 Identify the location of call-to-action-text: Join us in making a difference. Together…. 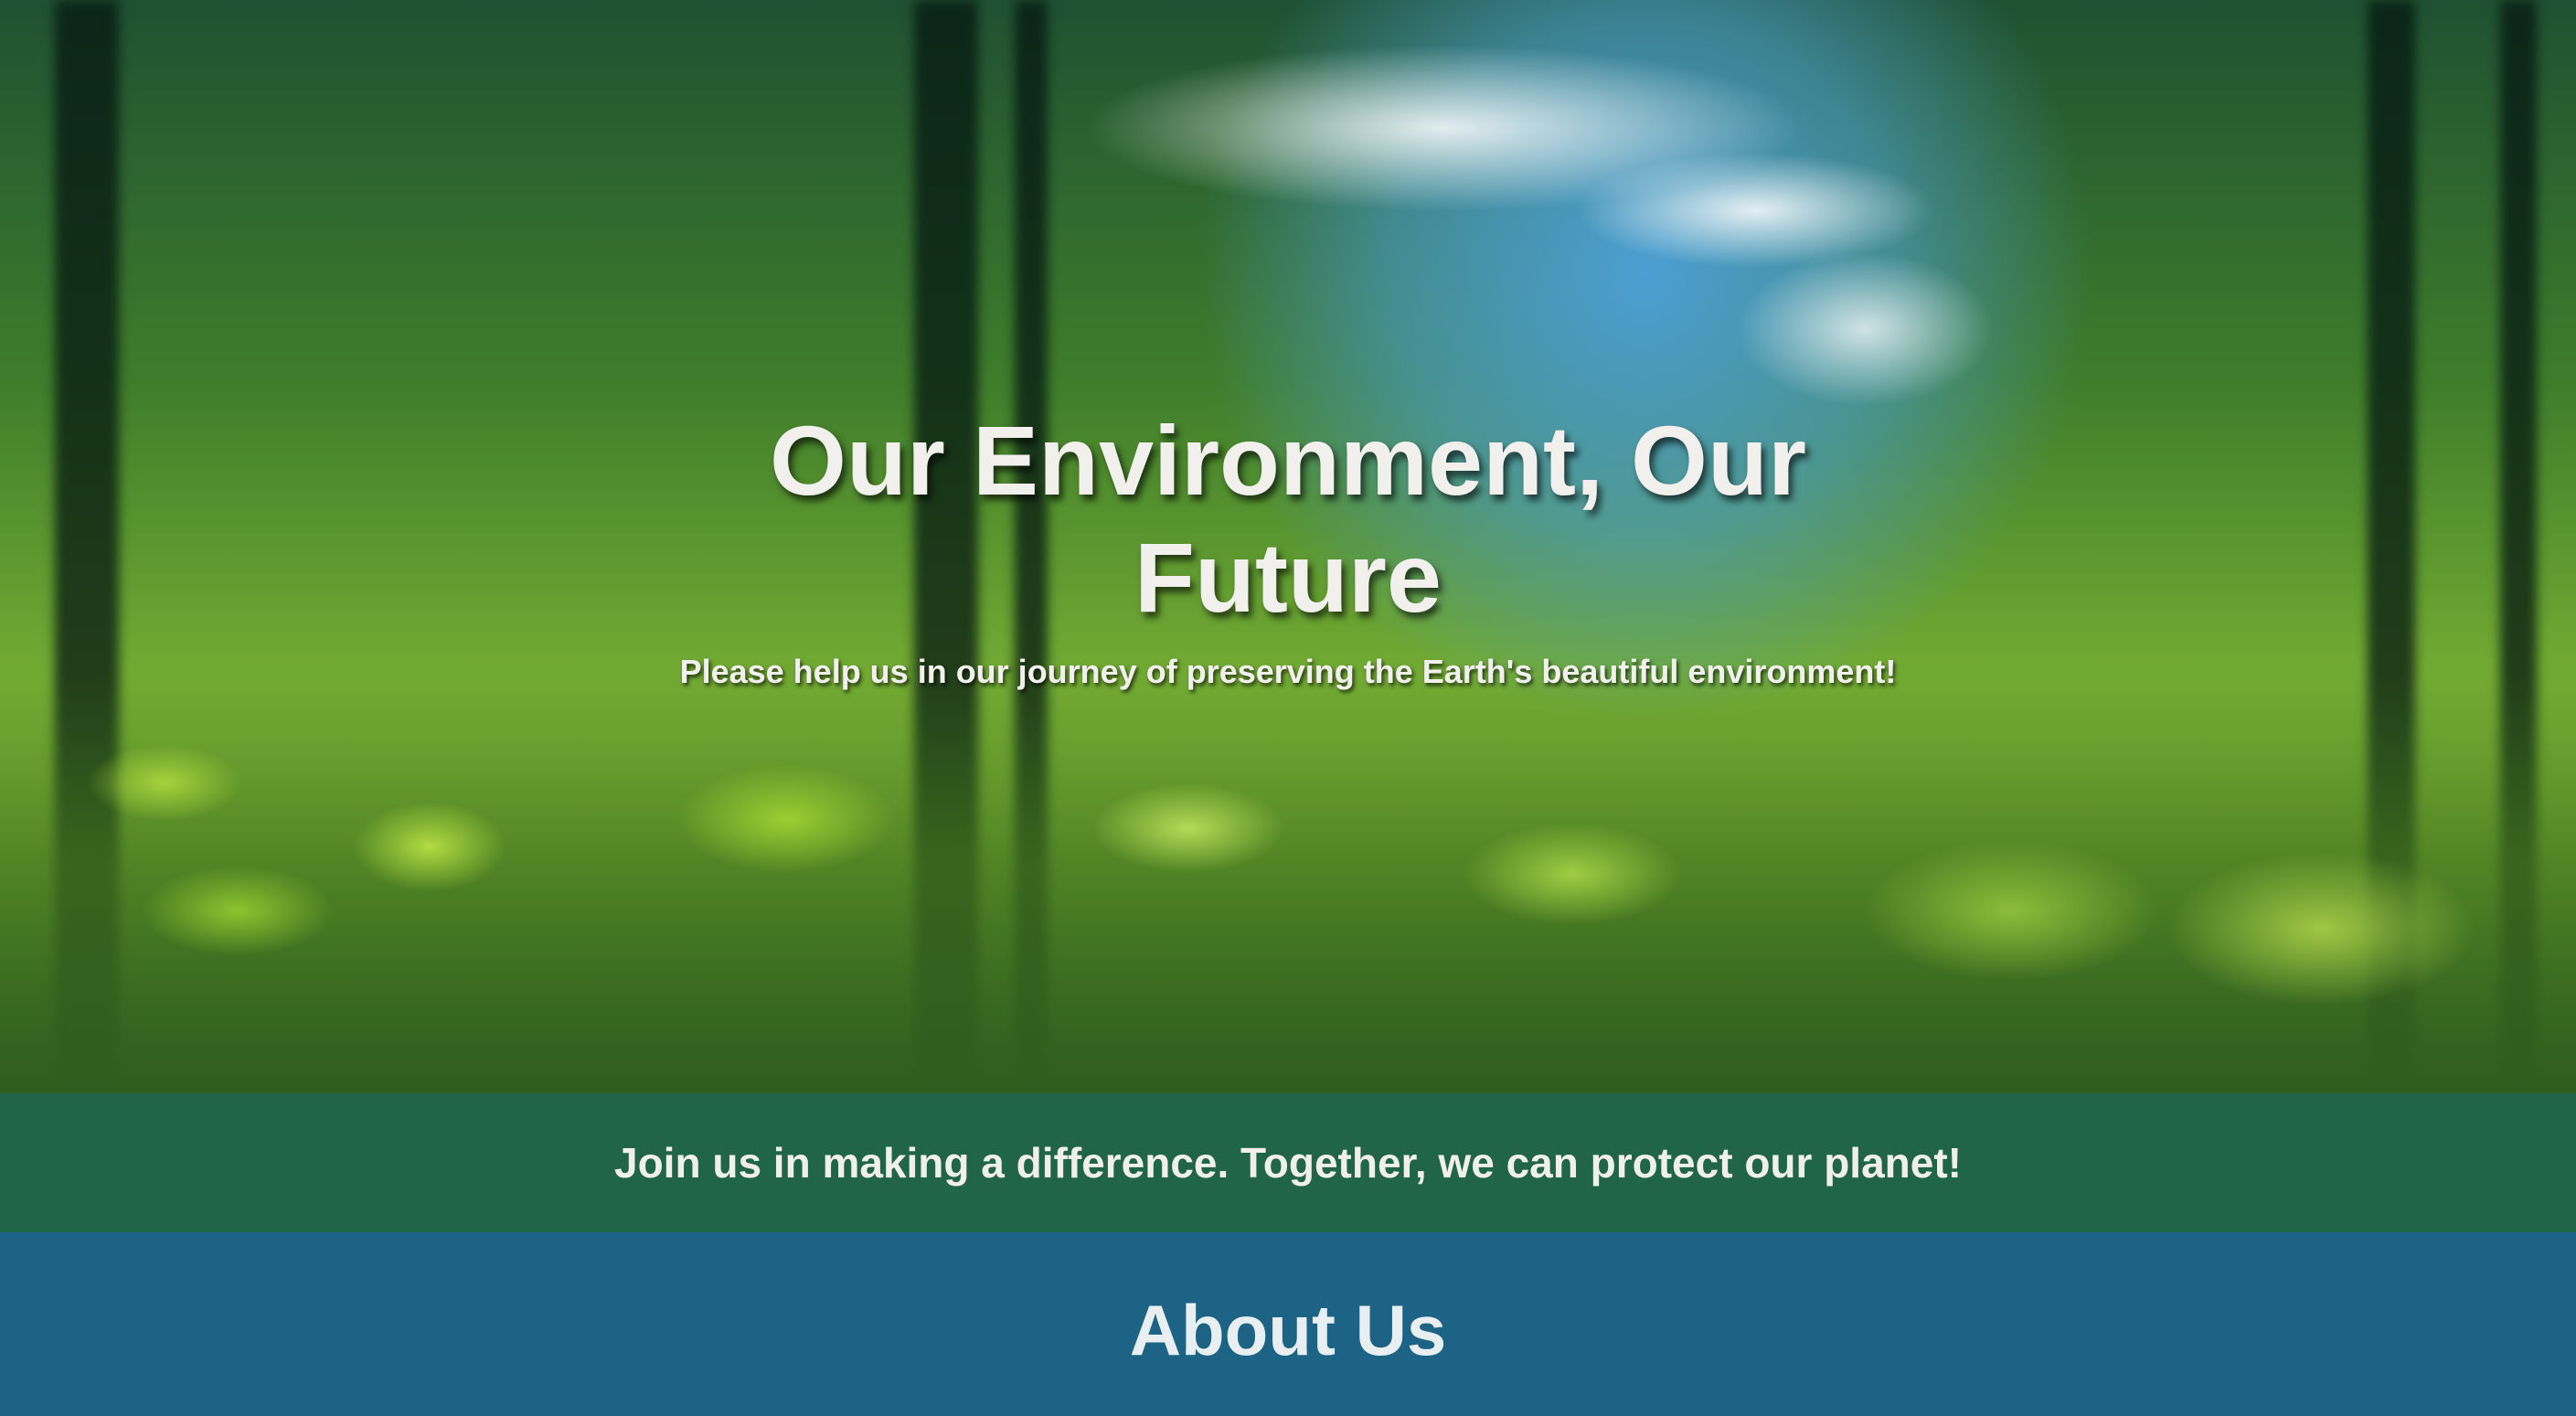
(1288, 1163).